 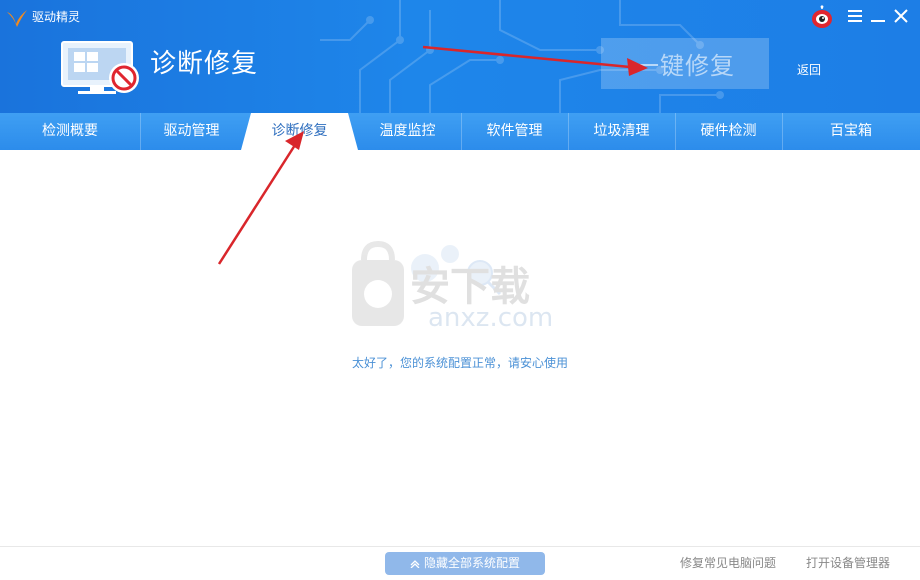 I want to click on watermark-domain: anxz.com, so click(x=490, y=316).